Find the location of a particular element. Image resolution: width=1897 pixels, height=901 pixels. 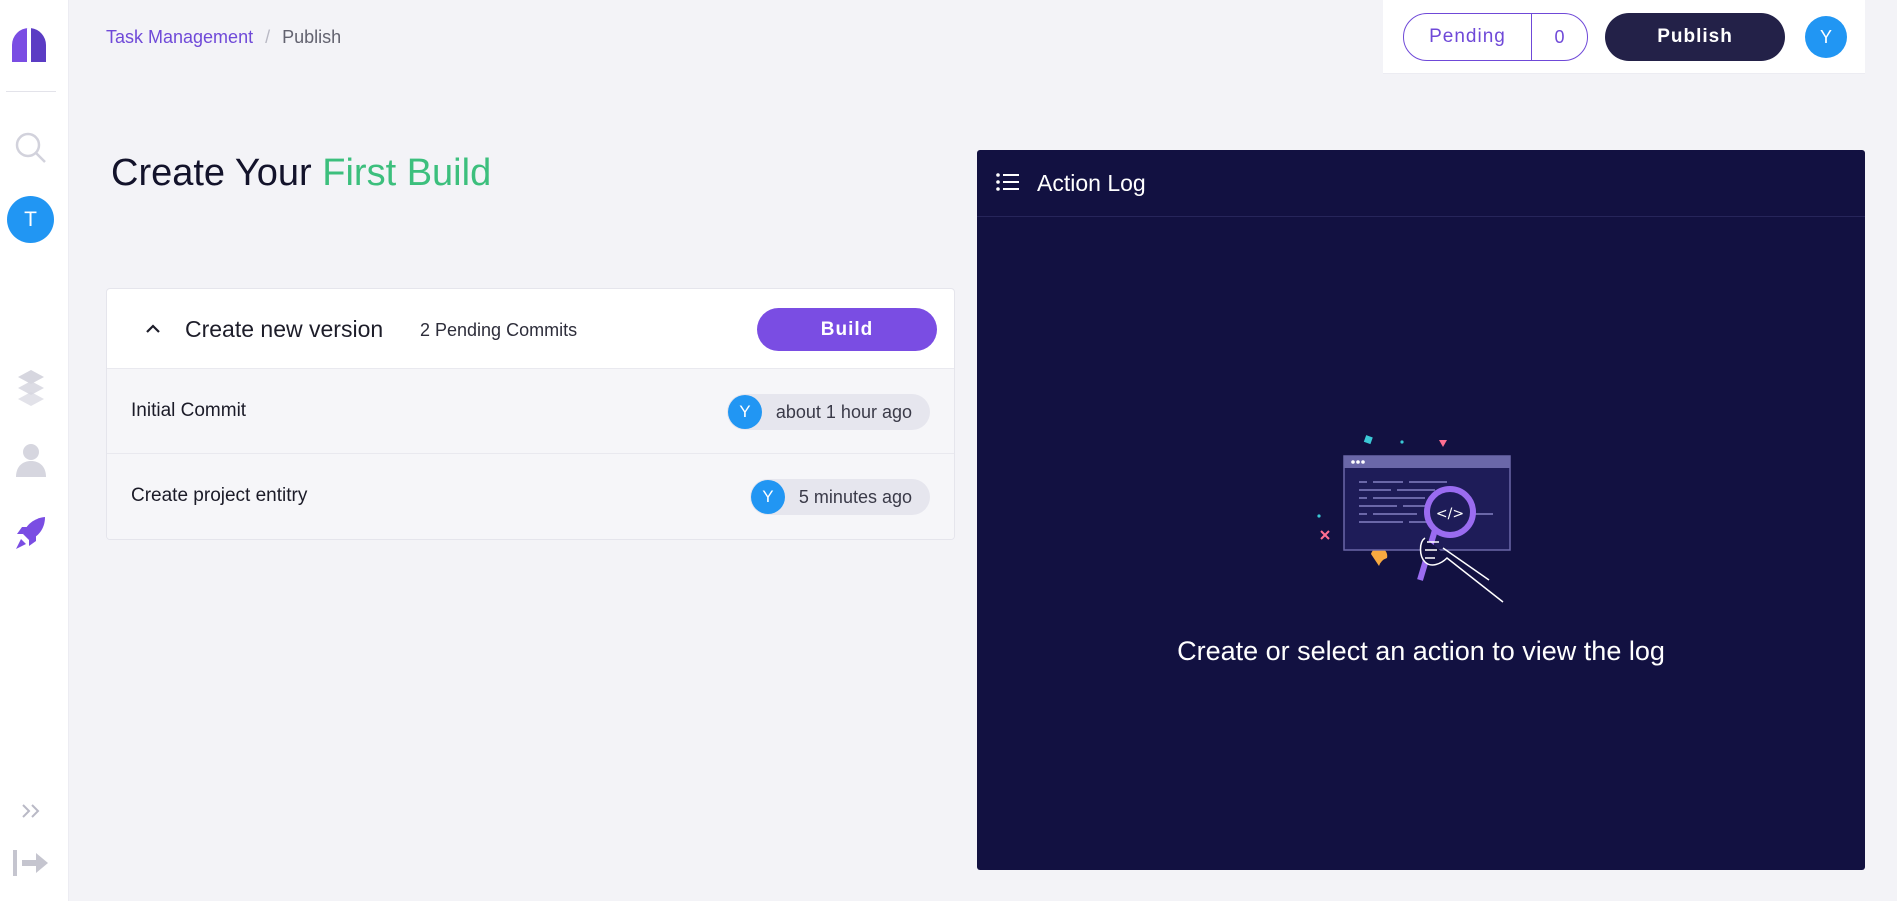

publish-button: Publish is located at coordinates (1695, 37).